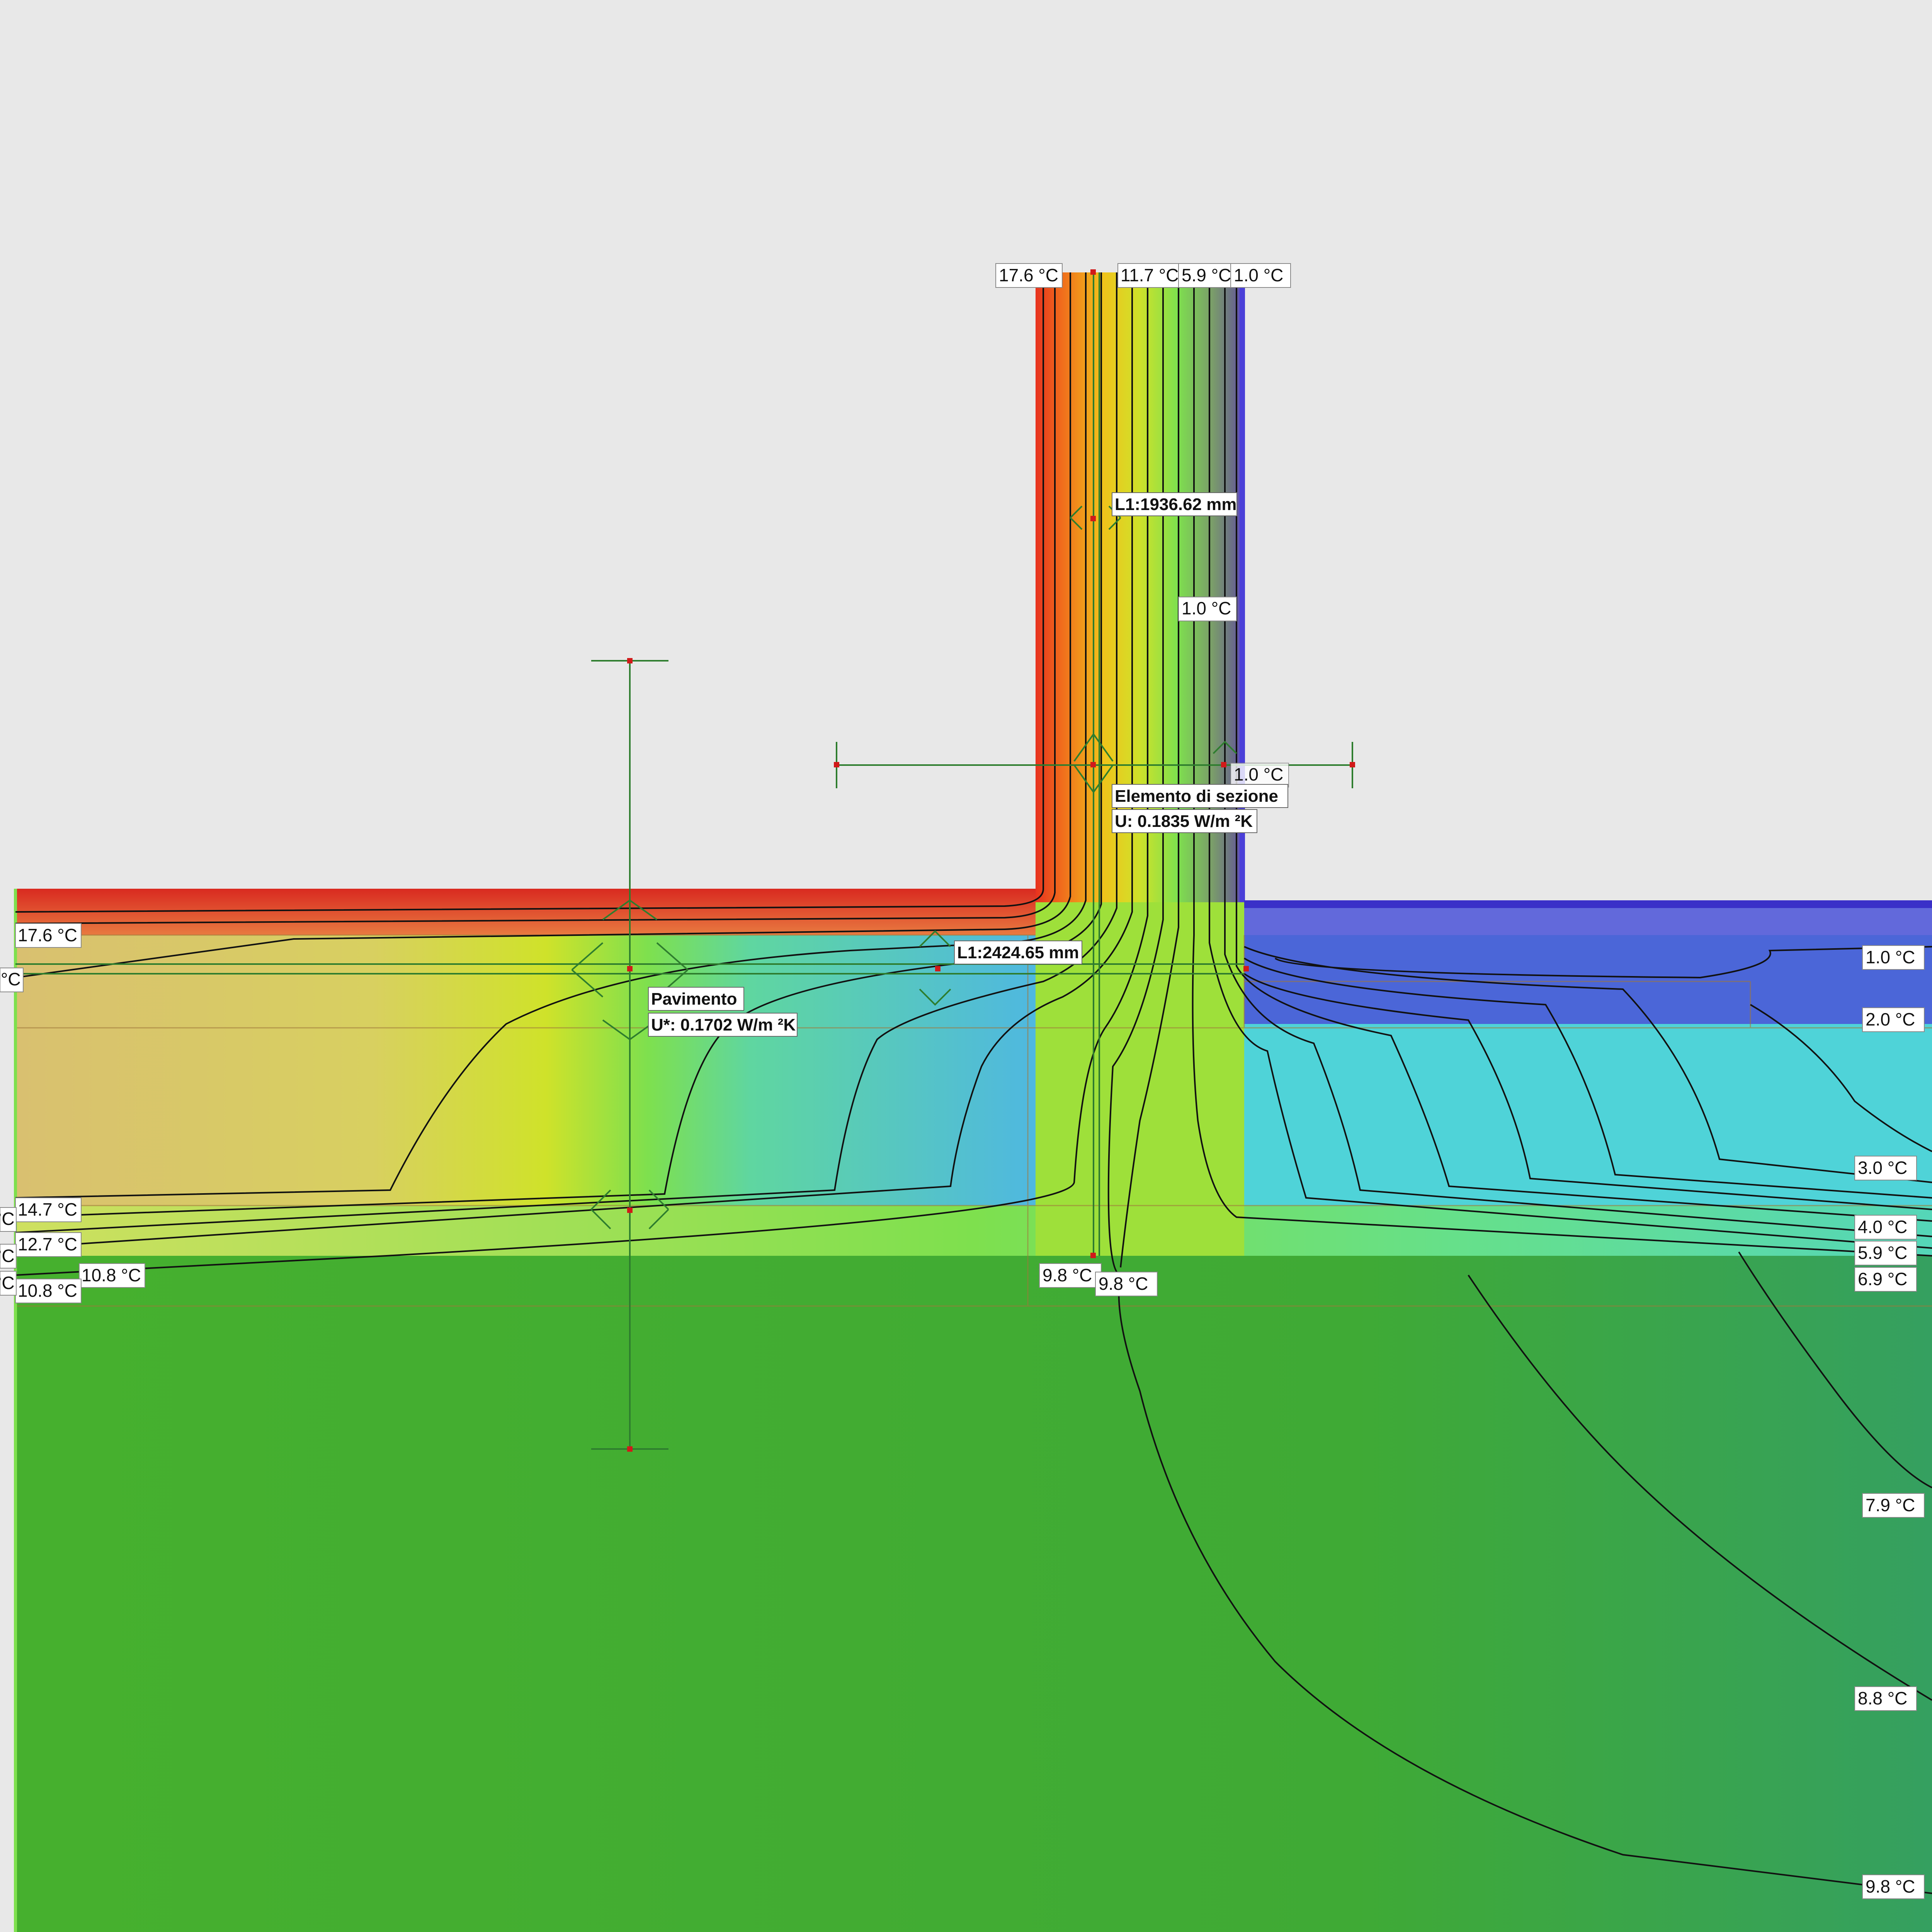  I want to click on right-label-5: 5.9 °C, so click(1883, 1253).